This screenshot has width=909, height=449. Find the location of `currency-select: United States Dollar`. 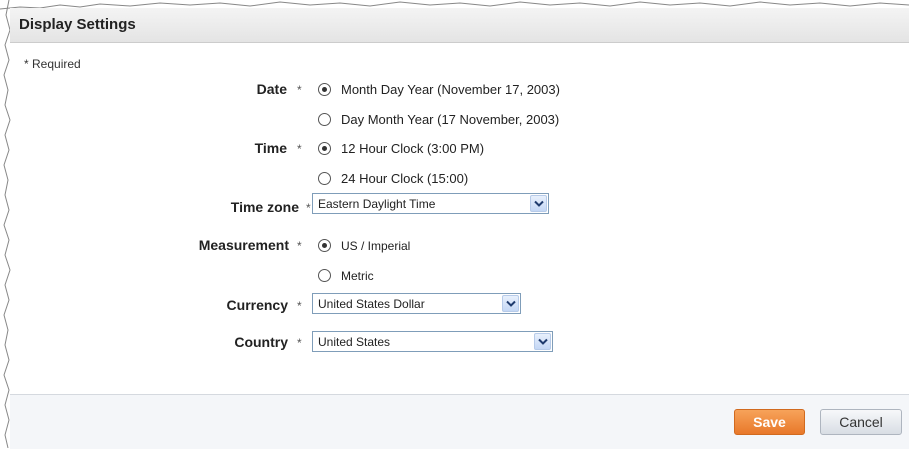

currency-select: United States Dollar is located at coordinates (416, 303).